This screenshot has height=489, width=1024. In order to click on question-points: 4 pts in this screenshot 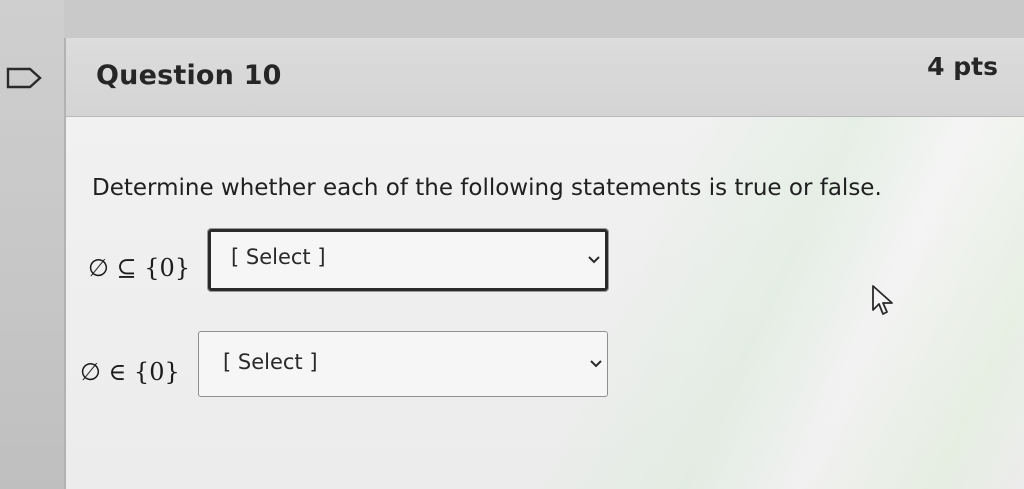, I will do `click(962, 66)`.